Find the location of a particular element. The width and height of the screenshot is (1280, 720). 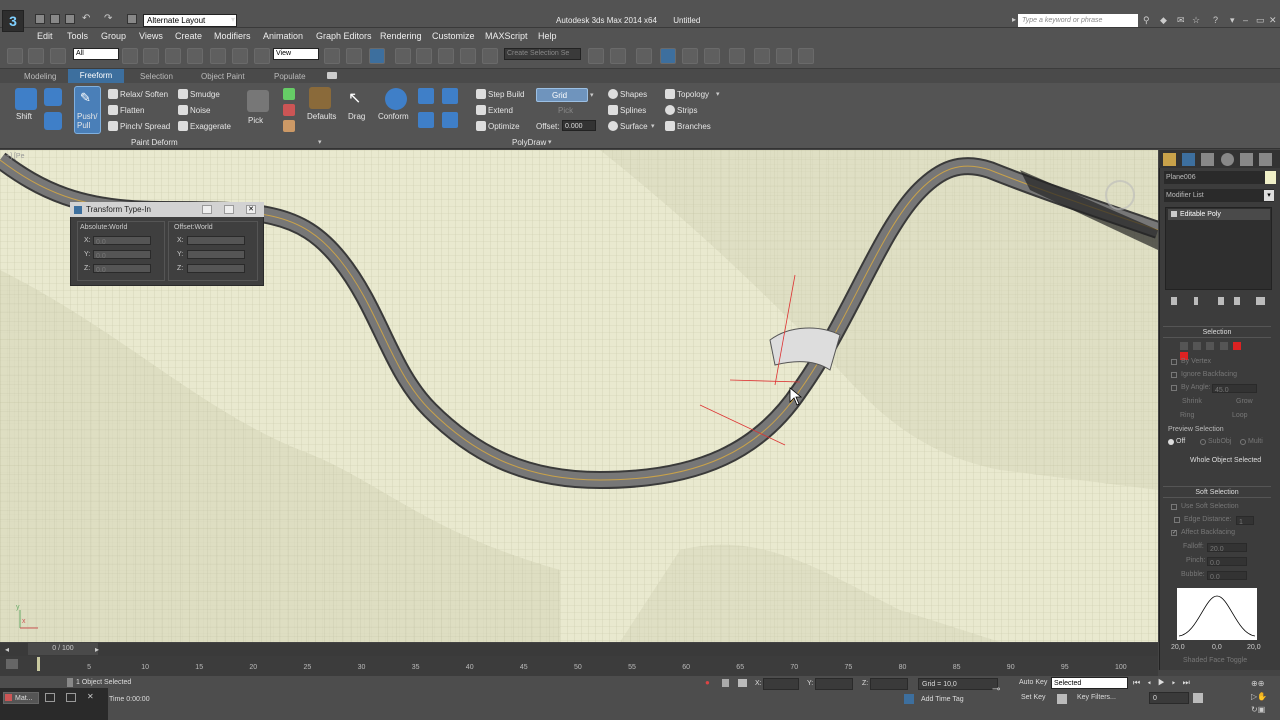

communication-icon: ✉ is located at coordinates (1182, 20).